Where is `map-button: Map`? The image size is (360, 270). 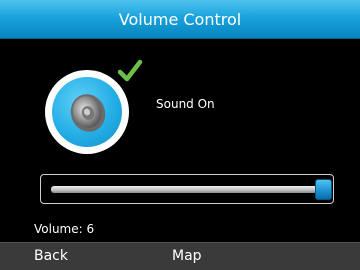 map-button: Map is located at coordinates (187, 256).